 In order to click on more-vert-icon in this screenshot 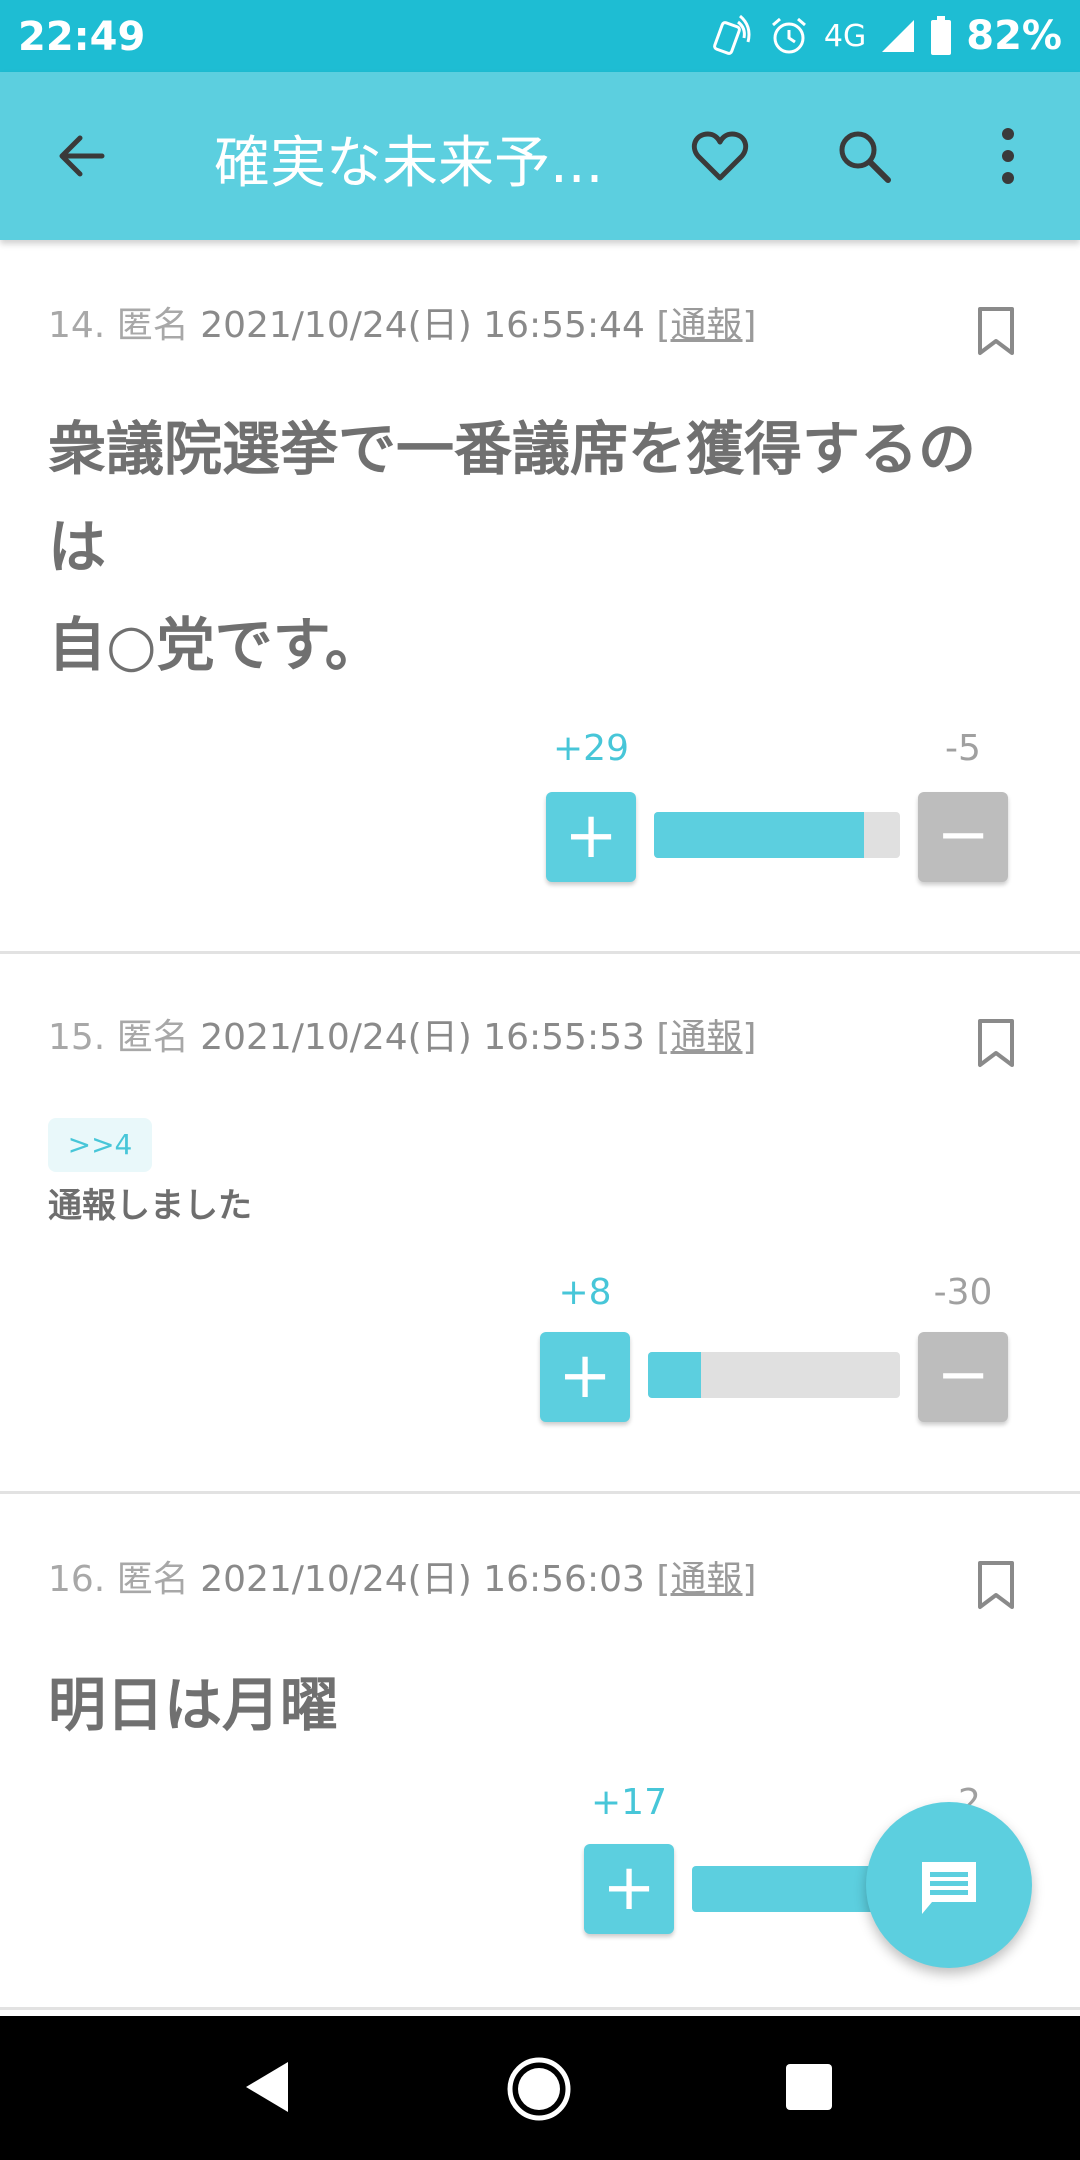, I will do `click(1008, 156)`.